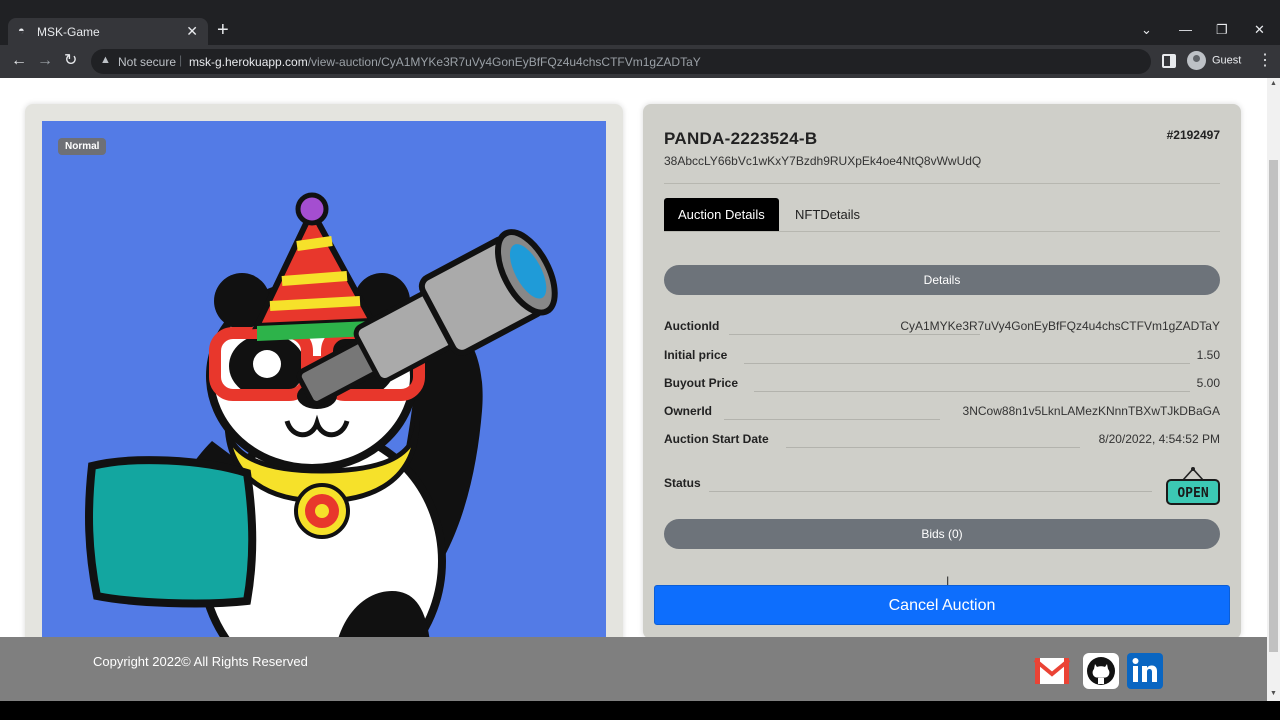  What do you see at coordinates (248, 62) in the screenshot?
I see `url-host: msk-g.herokuapp.com` at bounding box center [248, 62].